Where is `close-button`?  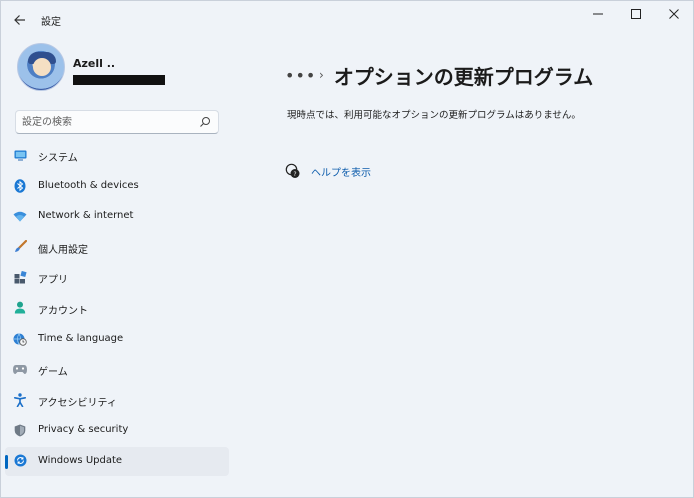 close-button is located at coordinates (674, 14).